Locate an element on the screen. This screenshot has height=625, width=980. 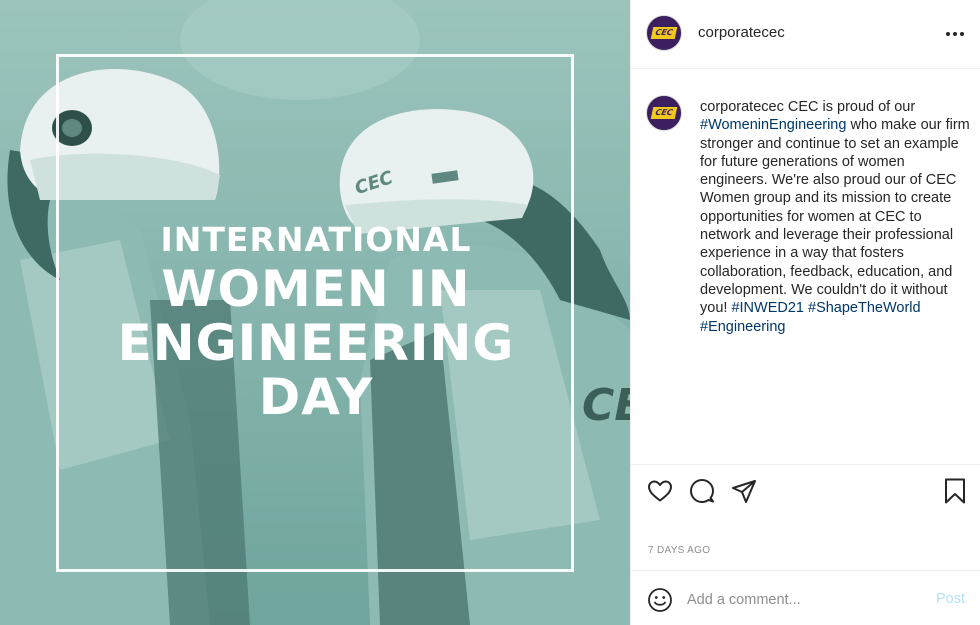
header-username: corporatecec is located at coordinates (741, 32).